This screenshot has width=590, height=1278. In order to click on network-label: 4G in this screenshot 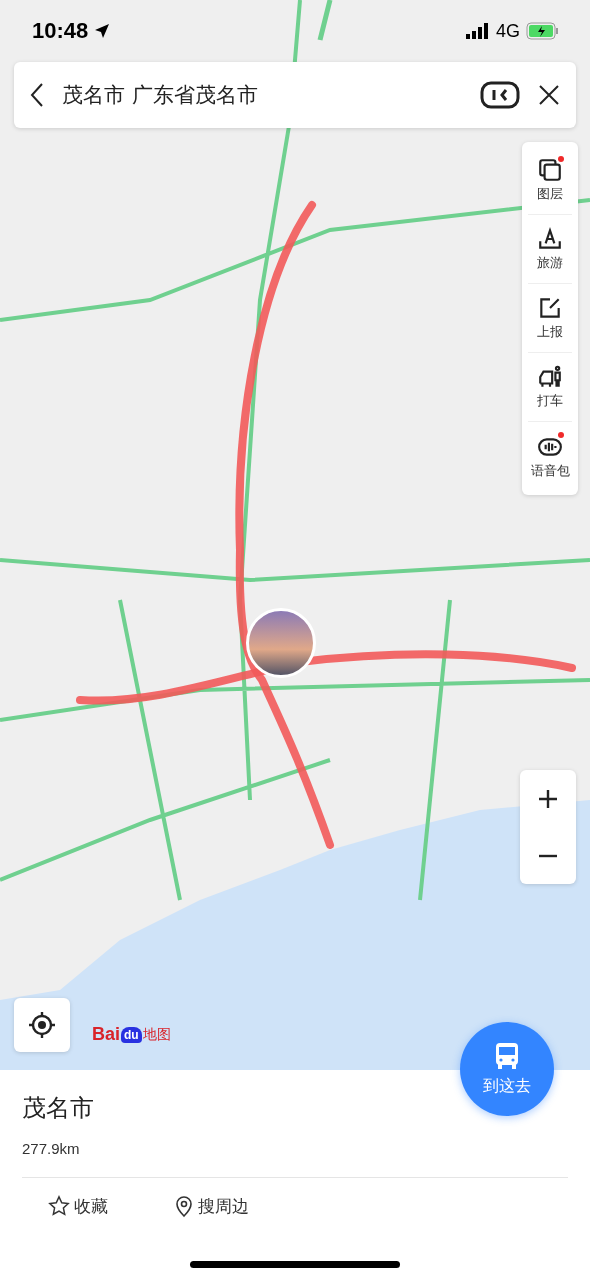, I will do `click(508, 31)`.